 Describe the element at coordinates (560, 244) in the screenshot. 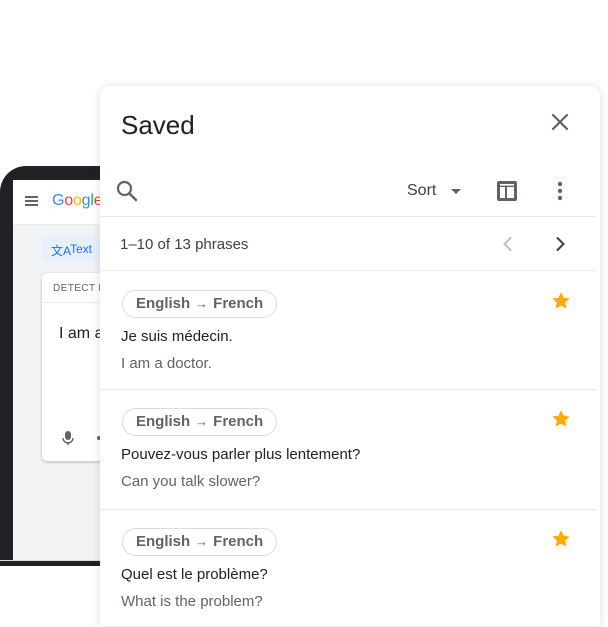

I see `chevron-right-icon` at that location.